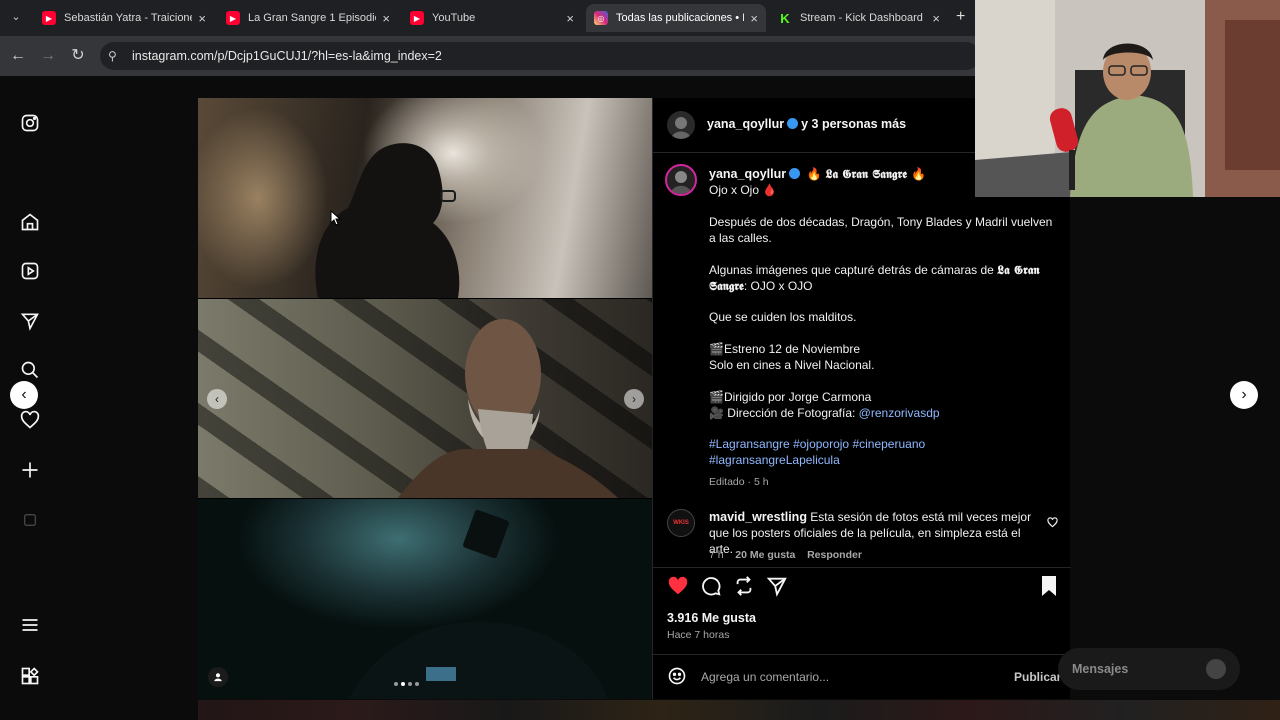  Describe the element at coordinates (777, 588) in the screenshot. I see `share-button` at that location.